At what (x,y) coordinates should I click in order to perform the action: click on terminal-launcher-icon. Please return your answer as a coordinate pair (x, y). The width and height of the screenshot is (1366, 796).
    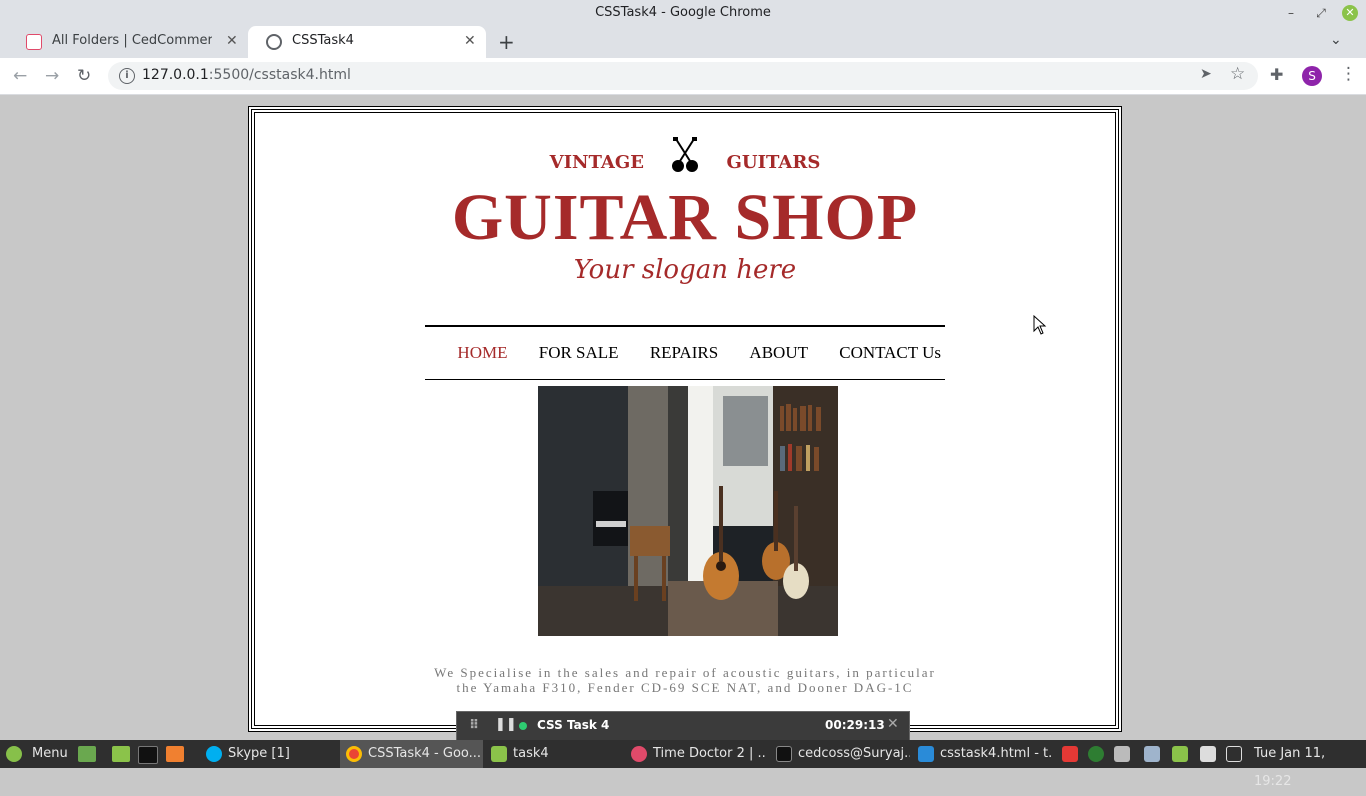
    Looking at the image, I should click on (148, 755).